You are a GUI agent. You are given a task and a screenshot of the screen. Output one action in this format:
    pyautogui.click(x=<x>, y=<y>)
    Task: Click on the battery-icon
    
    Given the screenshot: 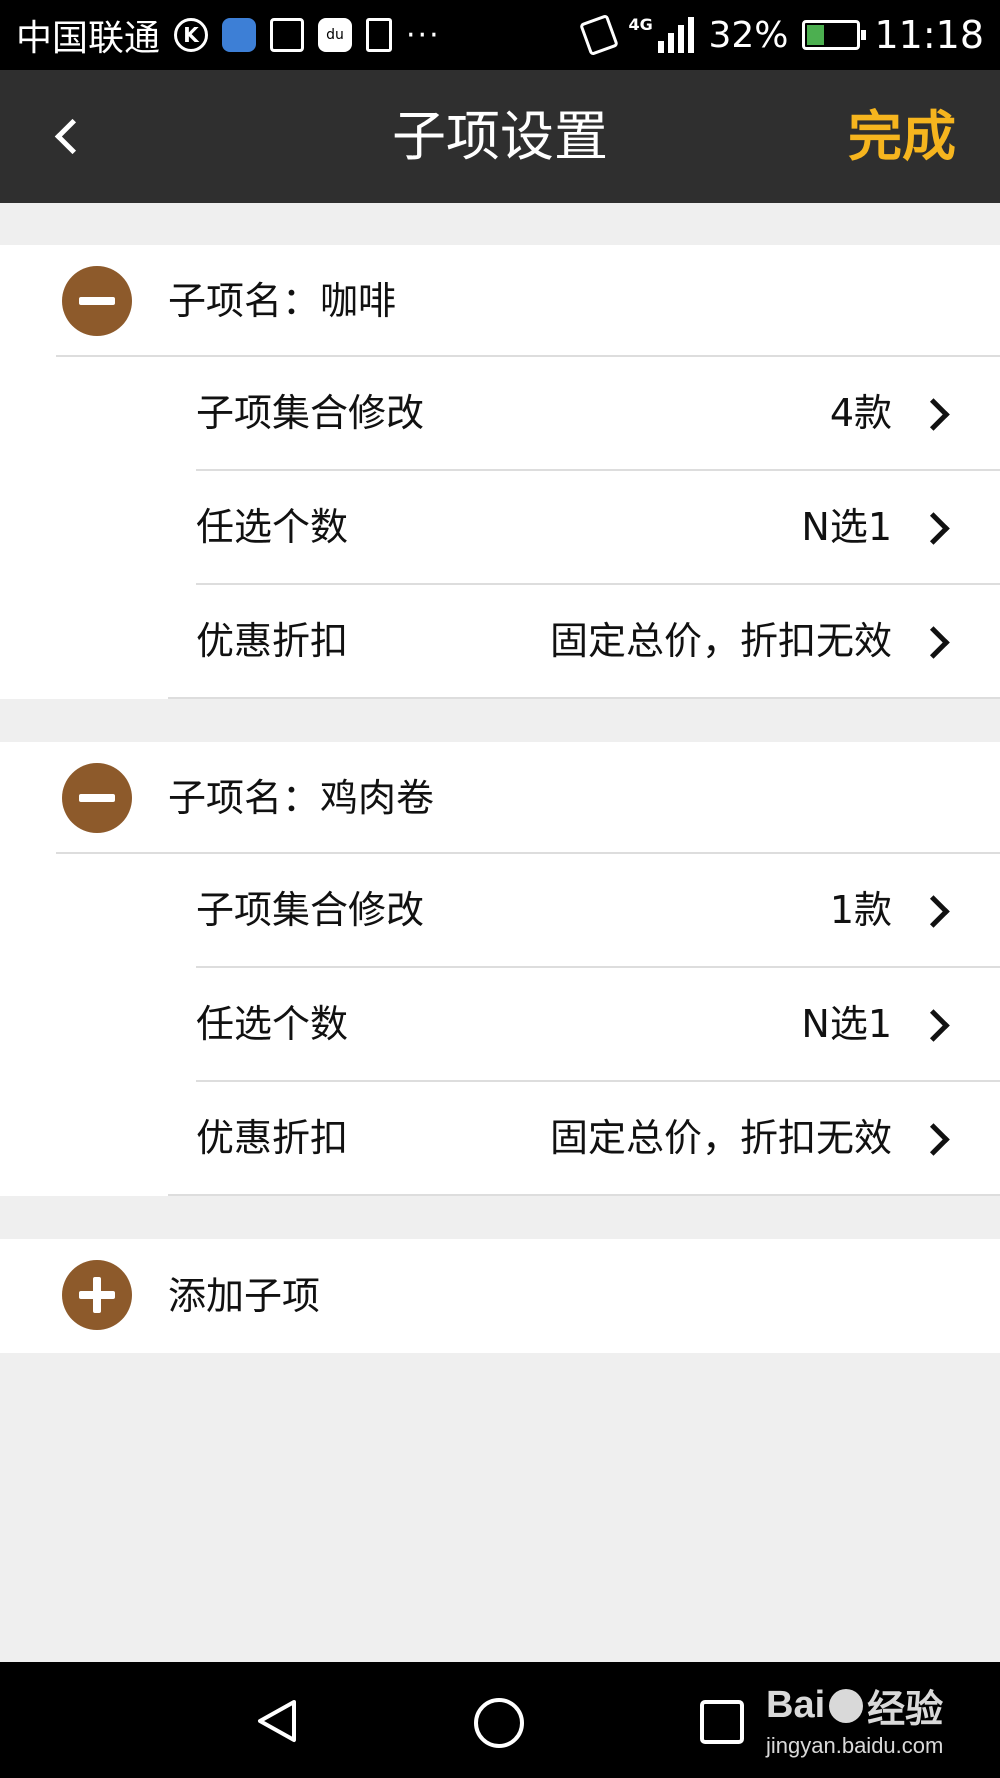 What is the action you would take?
    pyautogui.click(x=834, y=35)
    